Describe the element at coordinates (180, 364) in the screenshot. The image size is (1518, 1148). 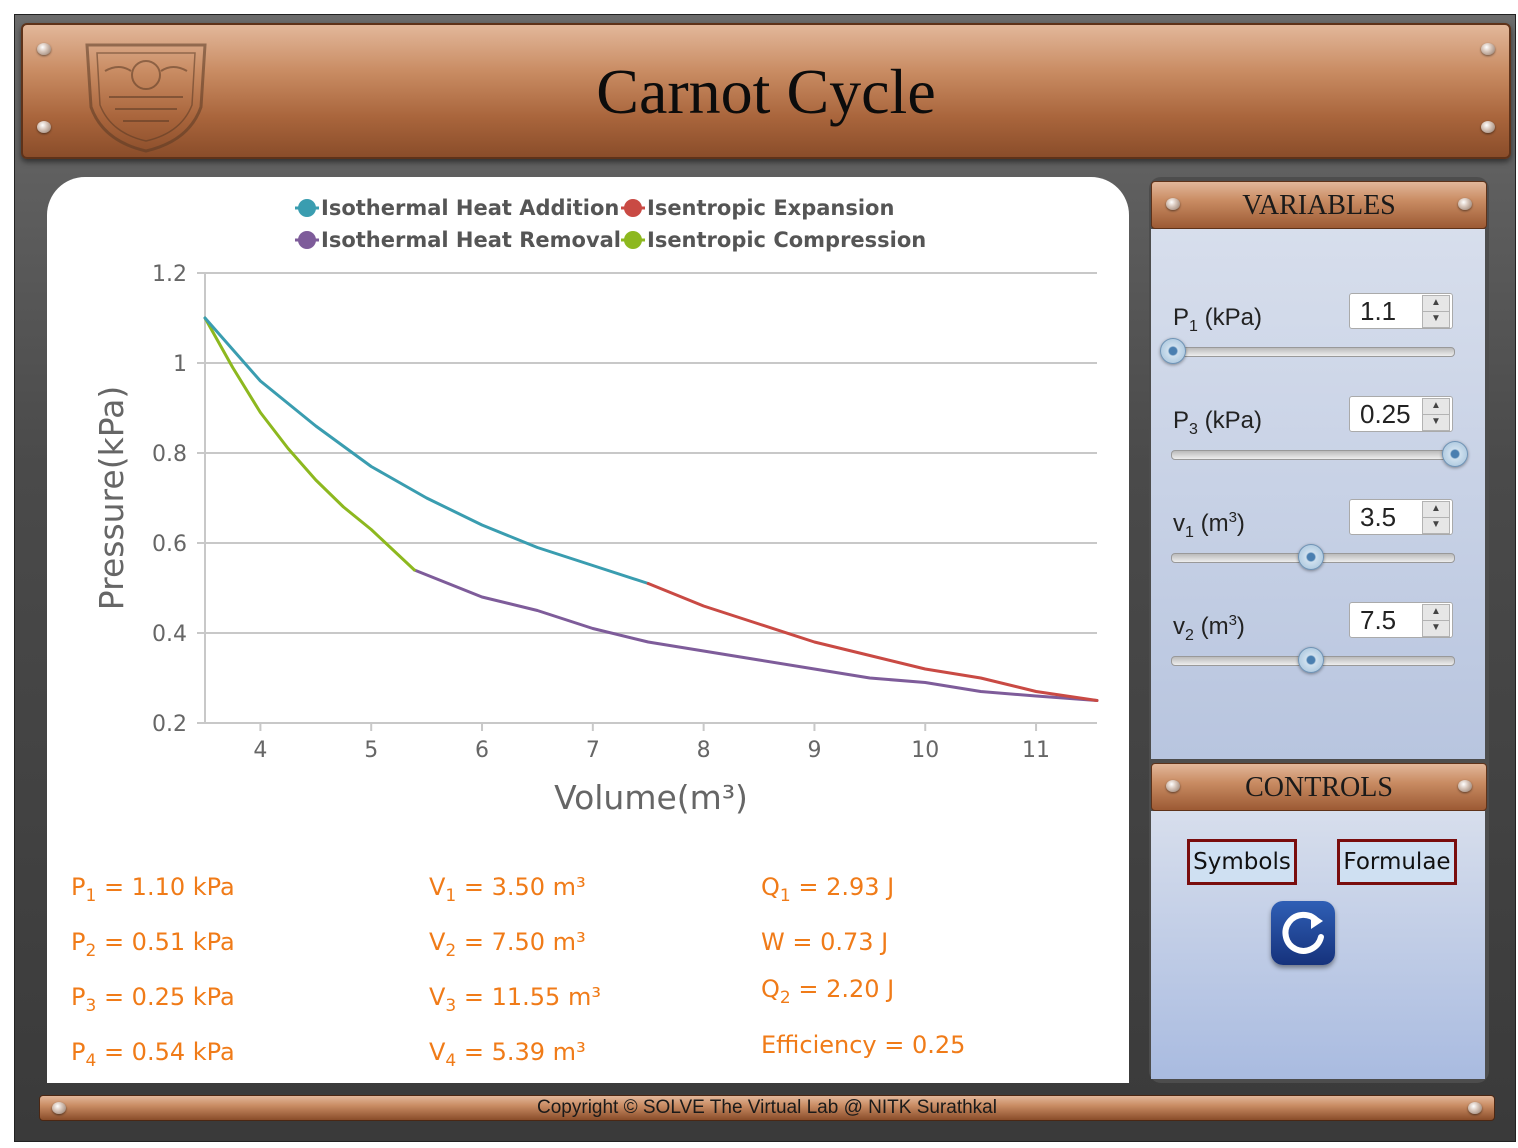
I see `y-tick-label: 1` at that location.